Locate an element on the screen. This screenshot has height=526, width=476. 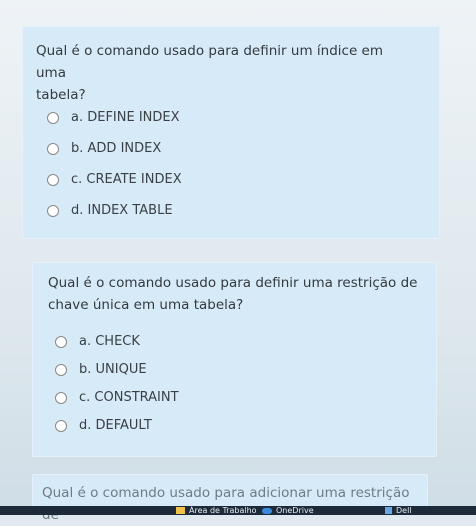
q1-option-d: d. INDEX TABLE is located at coordinates (110, 210).